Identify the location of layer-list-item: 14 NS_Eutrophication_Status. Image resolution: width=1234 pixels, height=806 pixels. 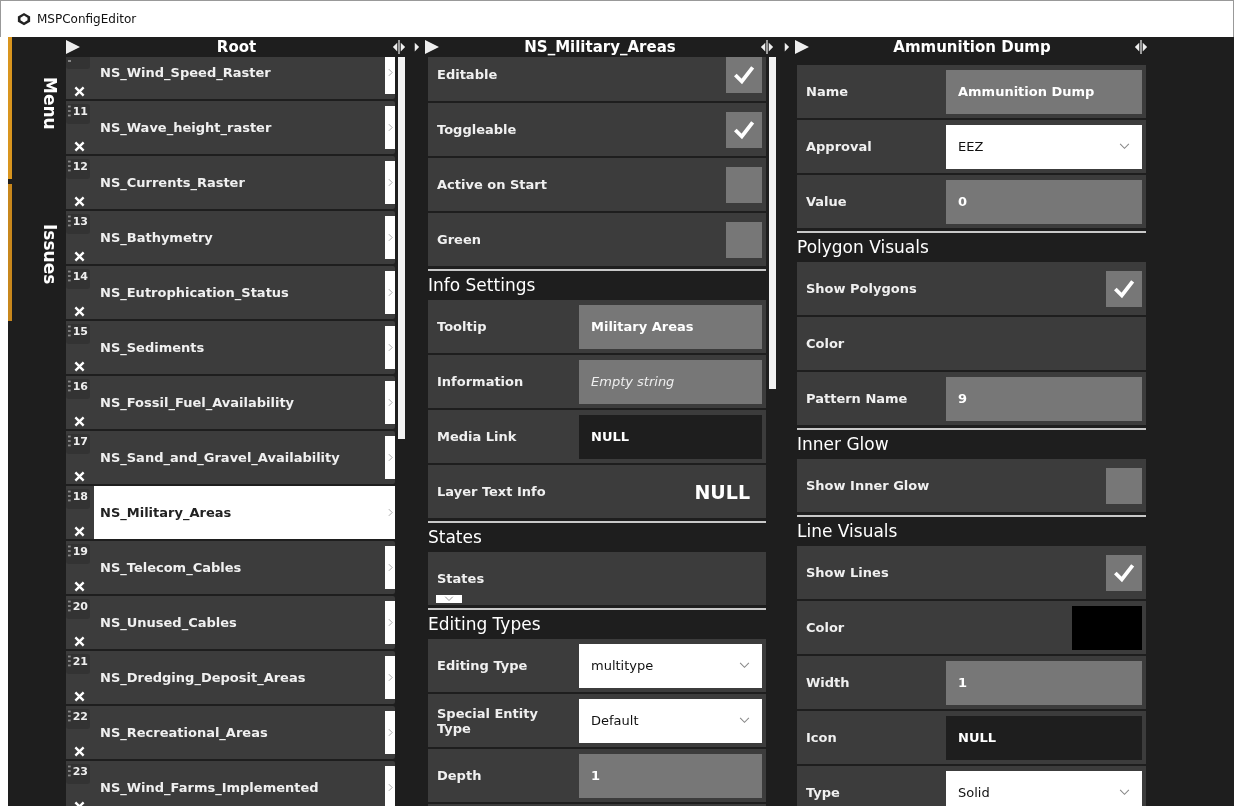
(230, 292).